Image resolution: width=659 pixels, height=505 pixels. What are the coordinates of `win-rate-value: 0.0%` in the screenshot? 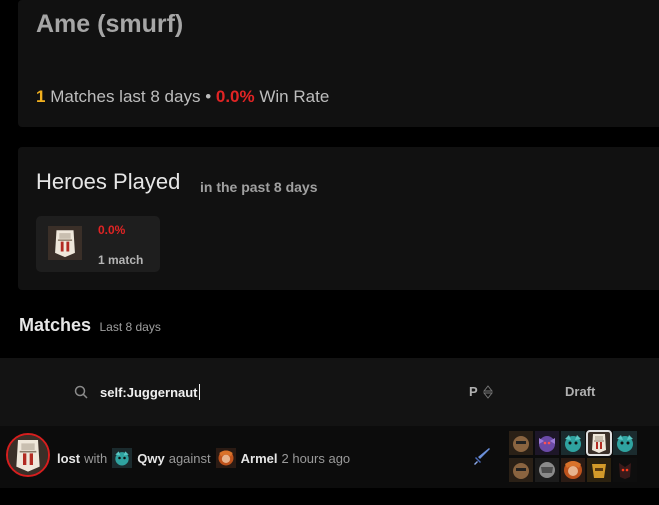 It's located at (235, 96).